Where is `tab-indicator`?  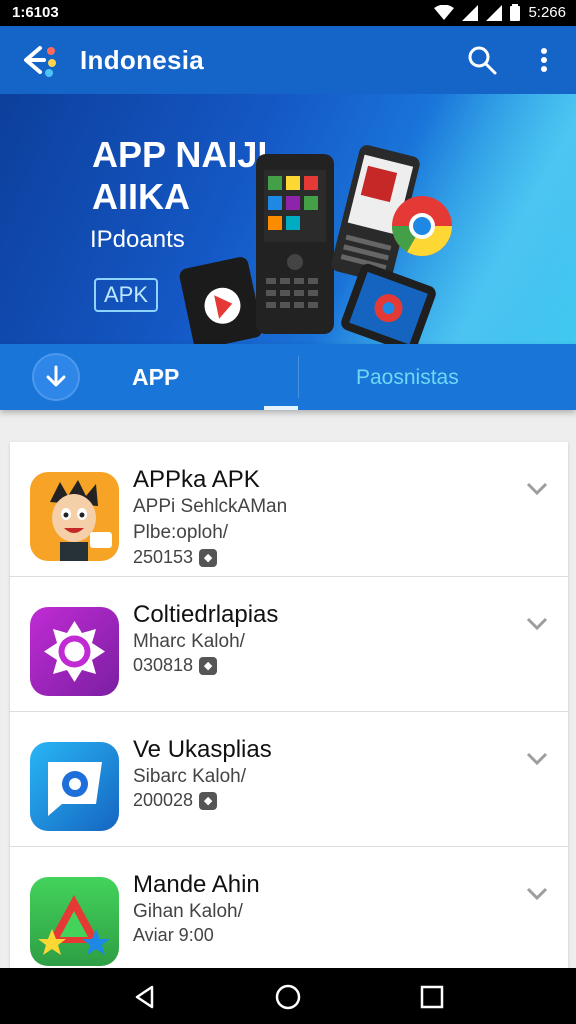 tab-indicator is located at coordinates (281, 408).